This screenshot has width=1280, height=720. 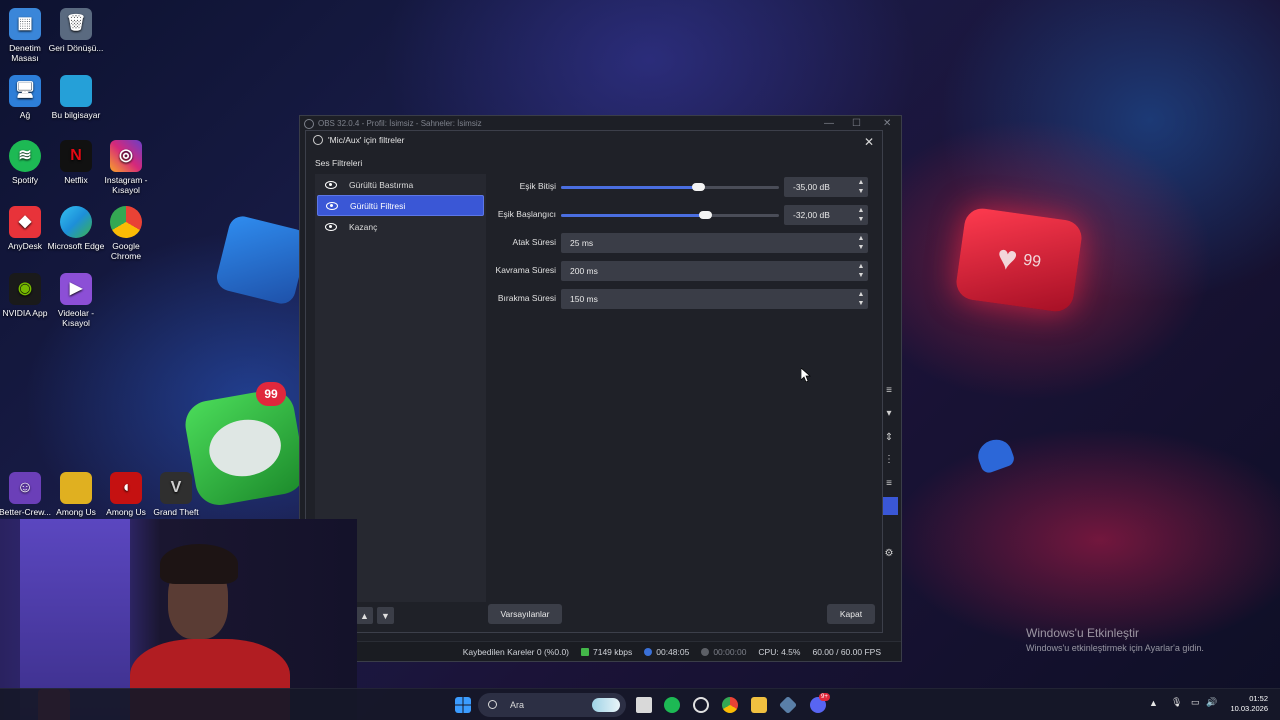 What do you see at coordinates (1195, 702) in the screenshot?
I see `network-icon: ▭` at bounding box center [1195, 702].